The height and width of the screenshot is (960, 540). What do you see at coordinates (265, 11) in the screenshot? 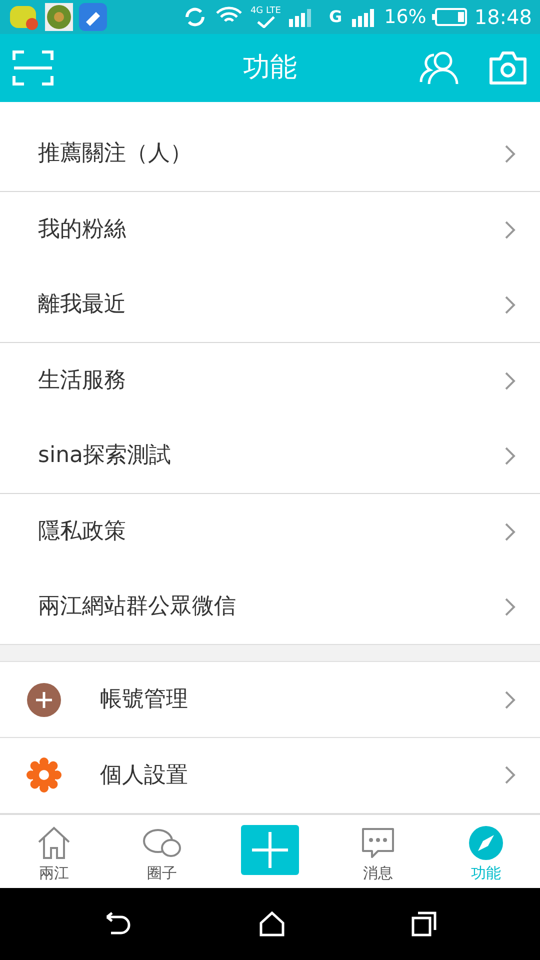
I see `network-label: 4G LTE` at bounding box center [265, 11].